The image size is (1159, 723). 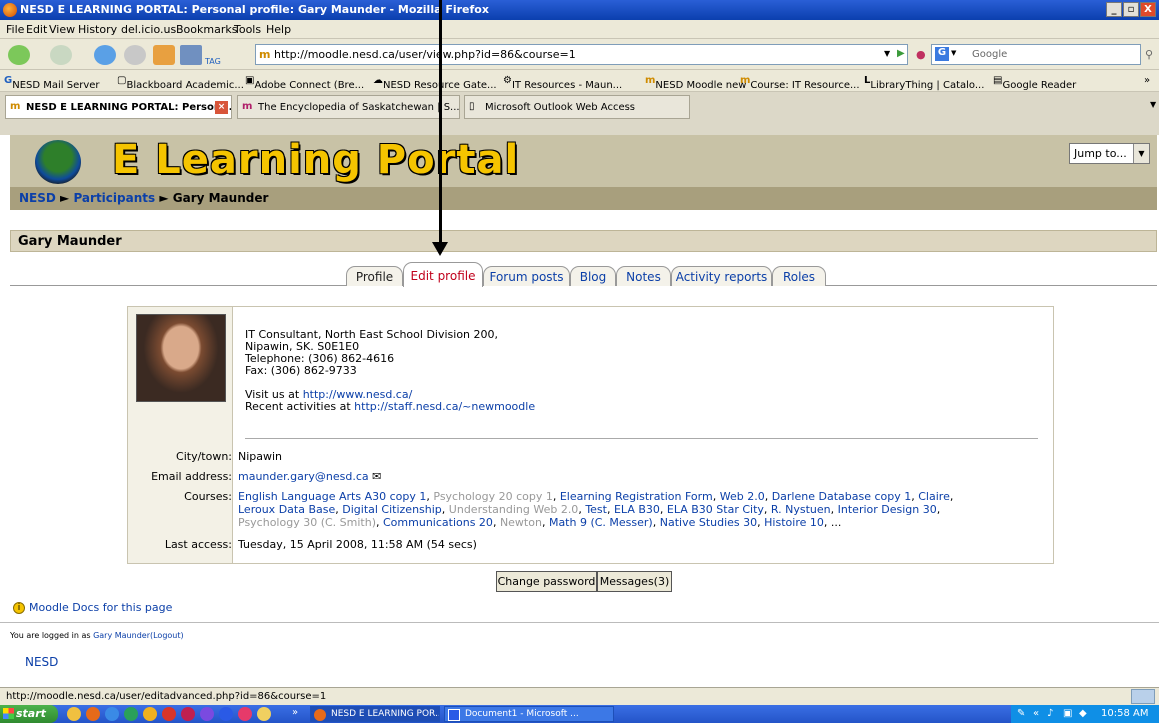 I want to click on envelope-icon: ✉, so click(x=376, y=476).